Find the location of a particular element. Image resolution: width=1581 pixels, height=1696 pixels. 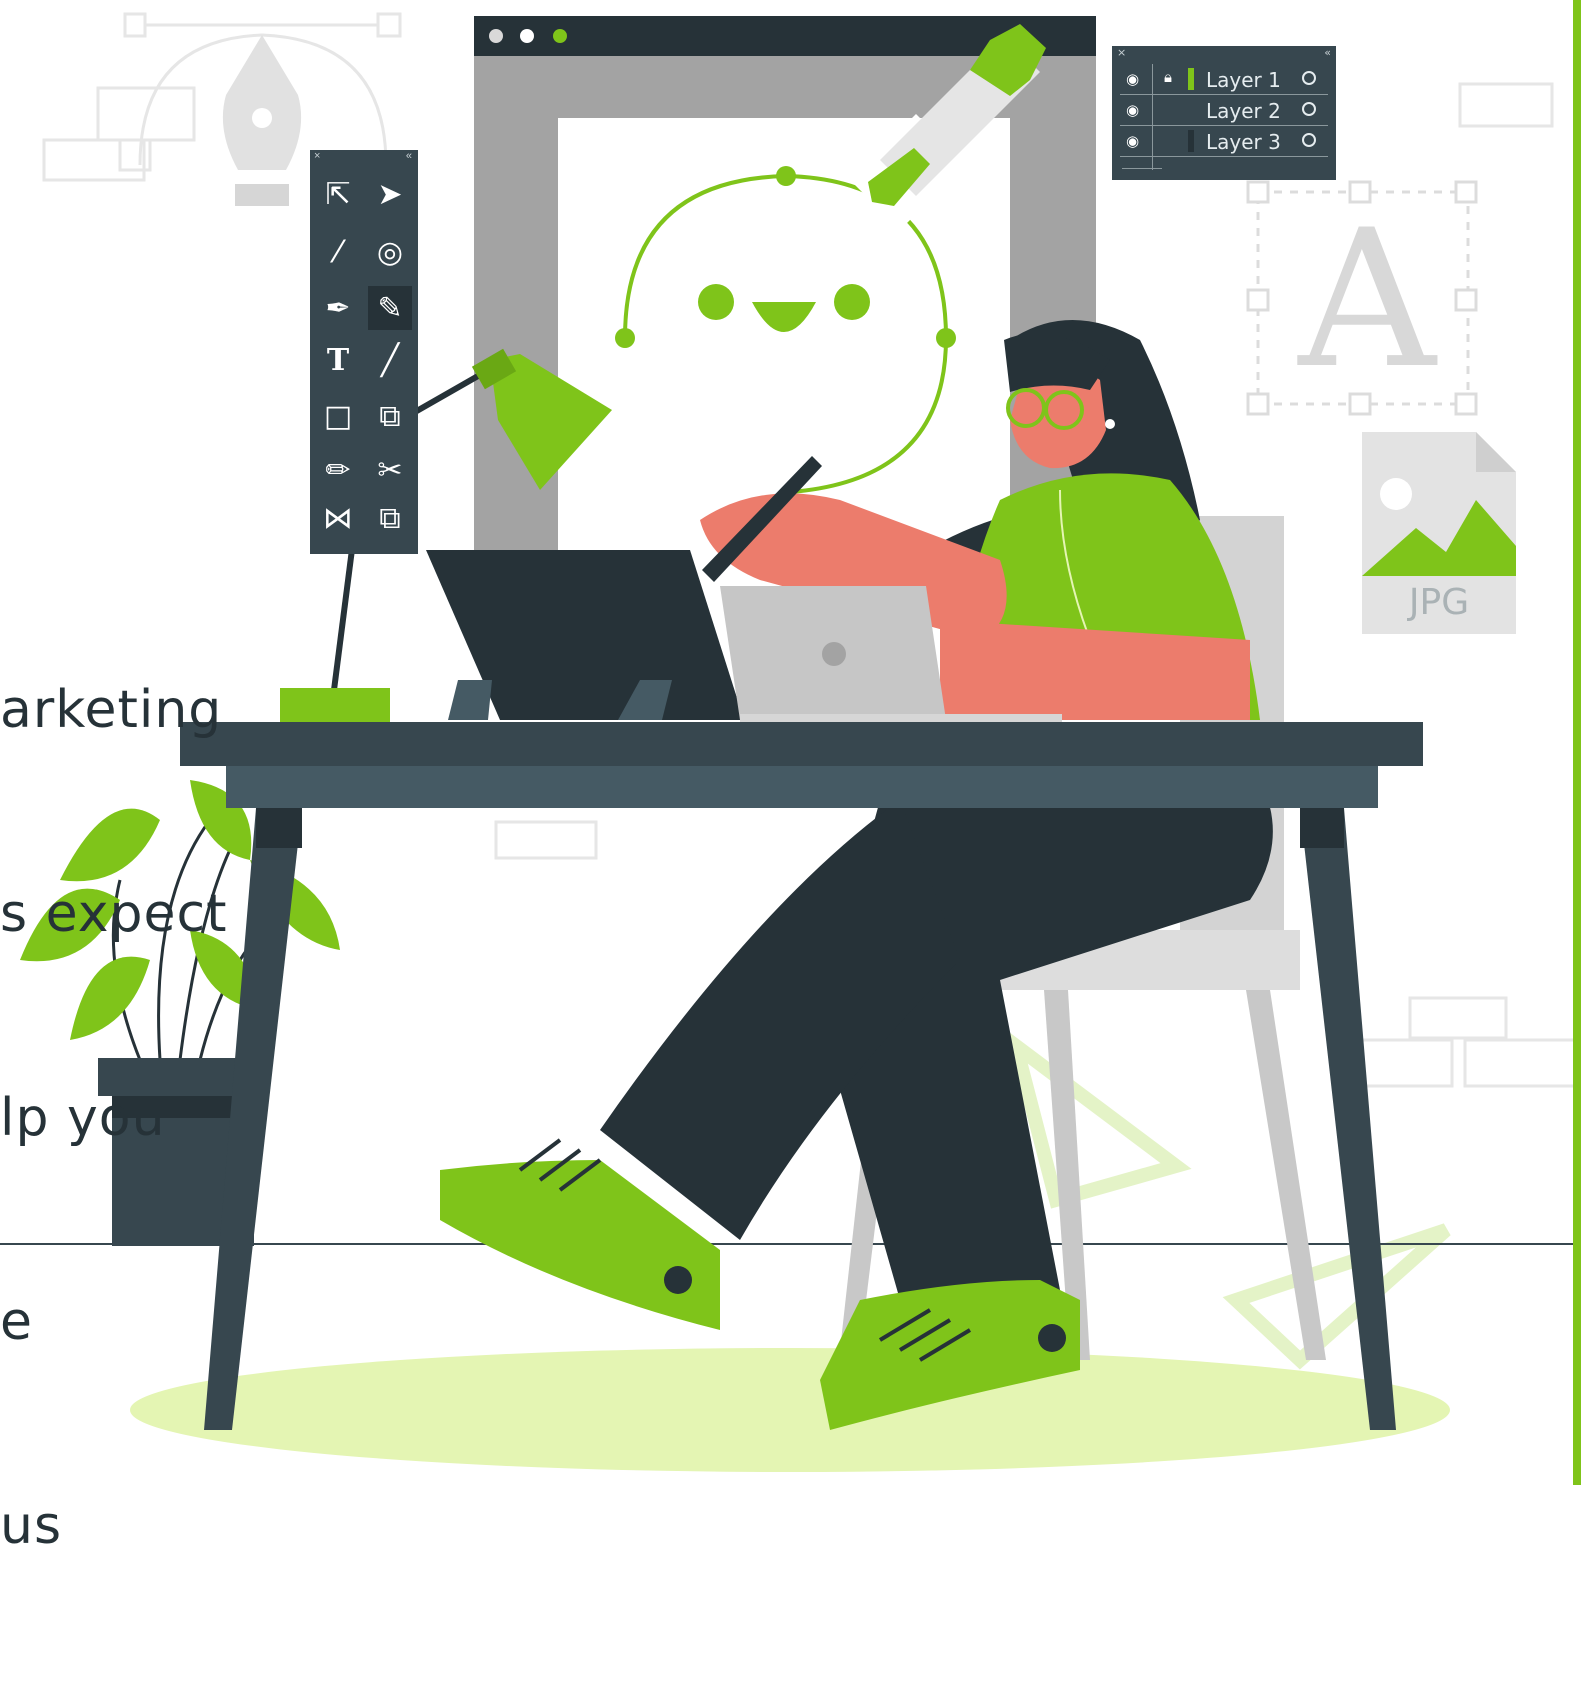

jpg-file-label: JPG is located at coordinates (1439, 602).